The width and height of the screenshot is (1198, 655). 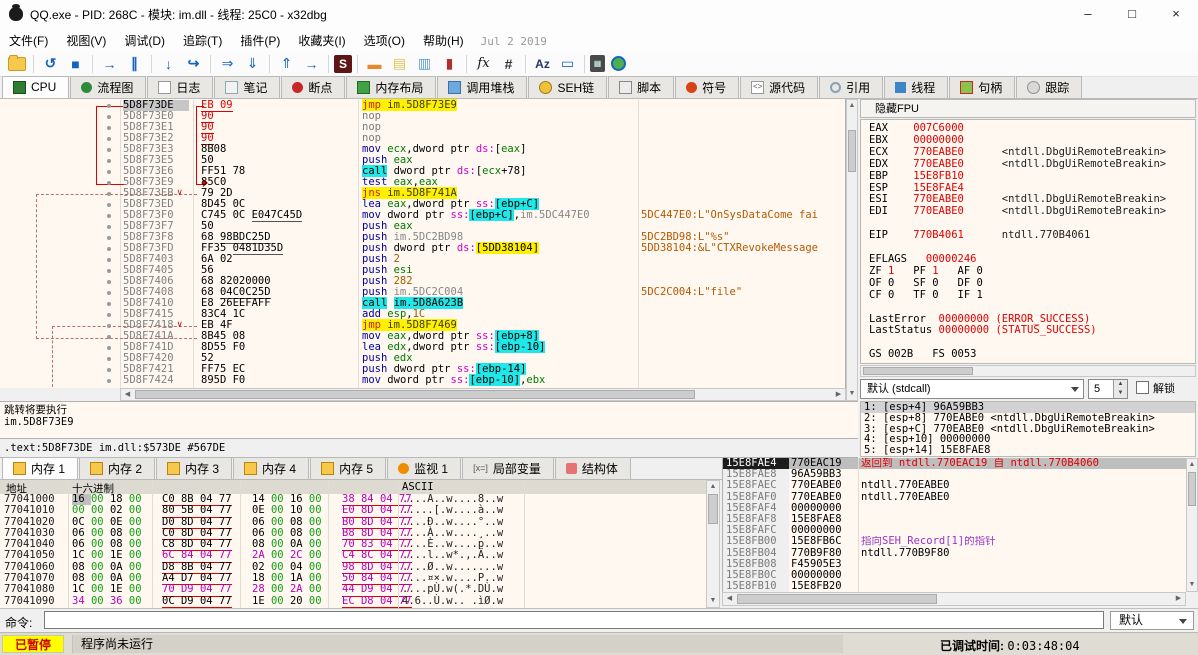 I want to click on menu-item-0: 文件(F), so click(x=28, y=40).